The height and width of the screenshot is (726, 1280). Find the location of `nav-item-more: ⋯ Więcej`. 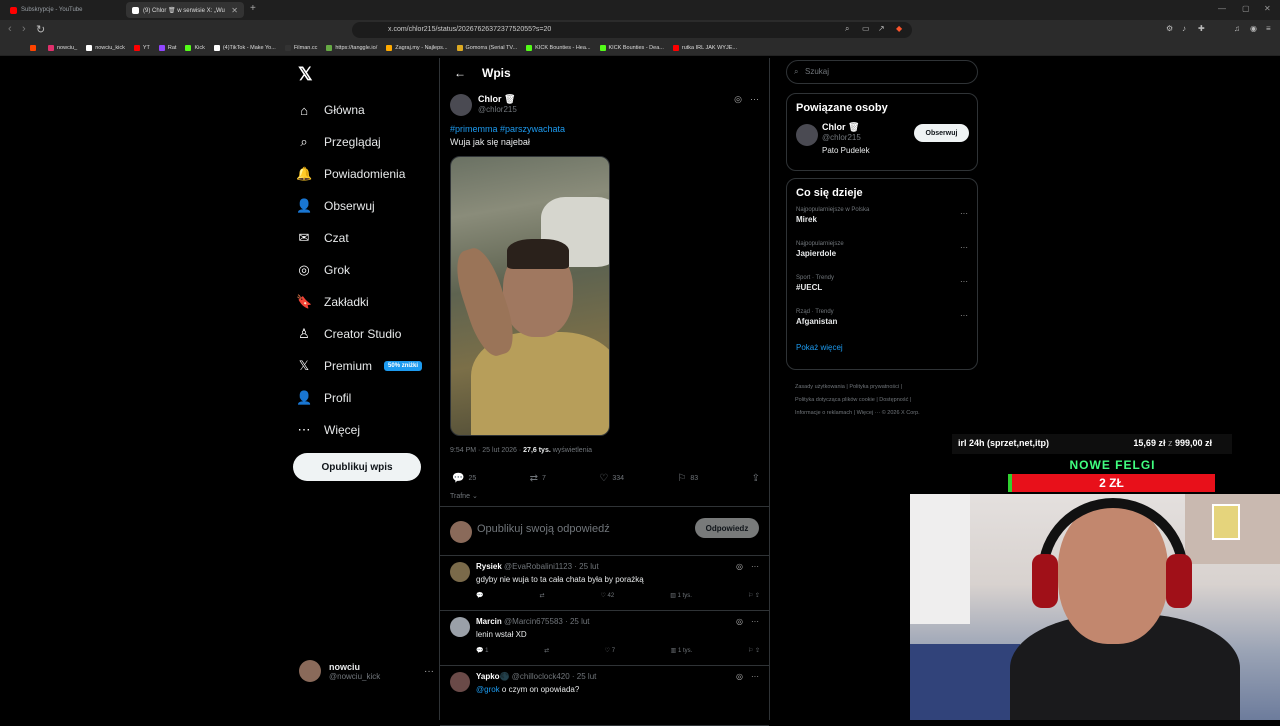

nav-item-more: ⋯ Więcej is located at coordinates (359, 430).